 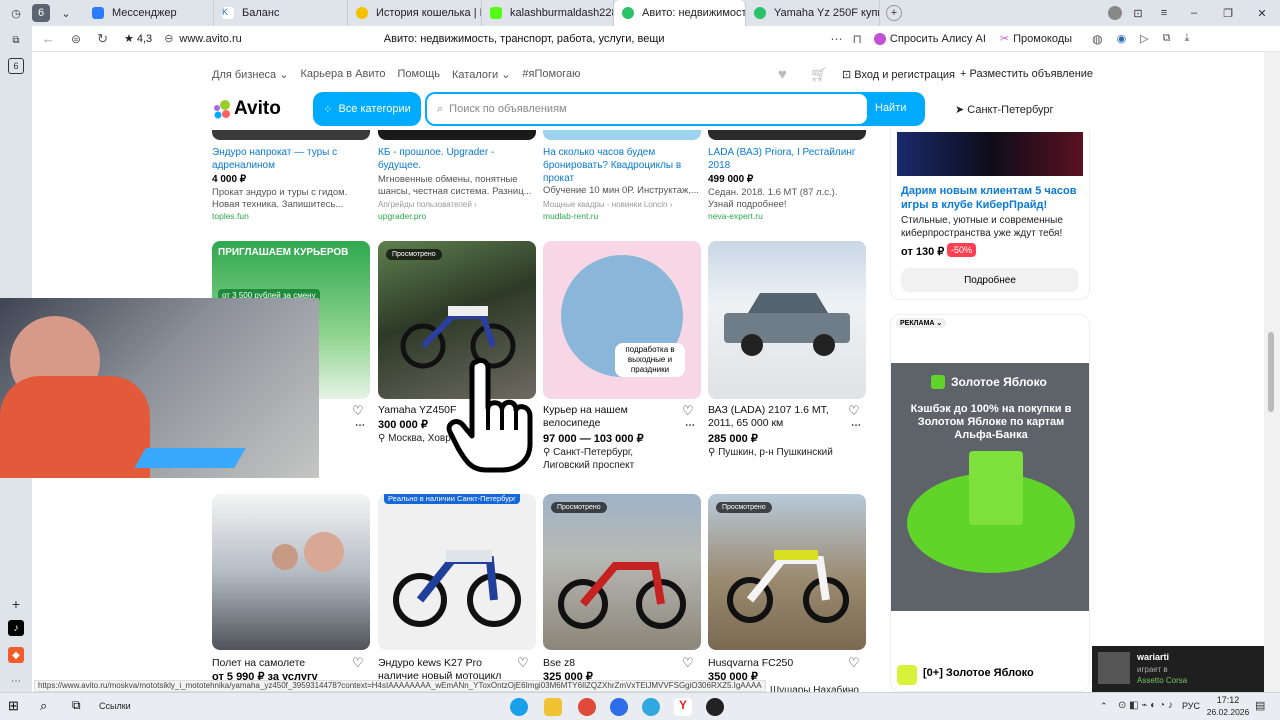 I want to click on back-icon: ←, so click(x=48, y=38).